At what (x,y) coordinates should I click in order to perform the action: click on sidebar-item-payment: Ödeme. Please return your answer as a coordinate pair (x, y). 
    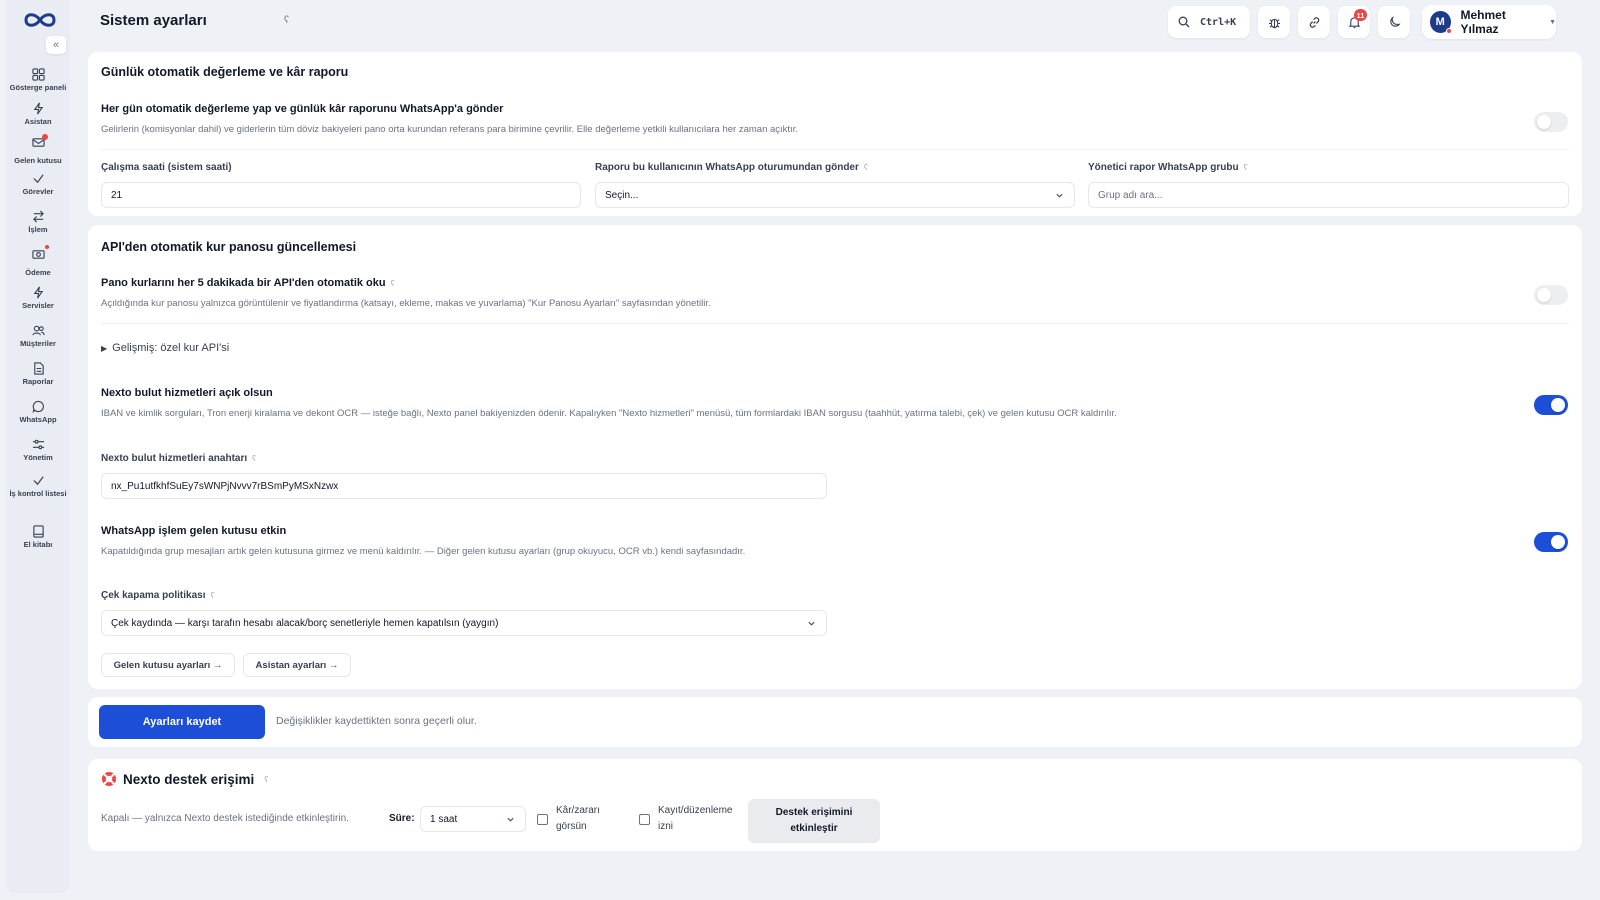
    Looking at the image, I should click on (38, 261).